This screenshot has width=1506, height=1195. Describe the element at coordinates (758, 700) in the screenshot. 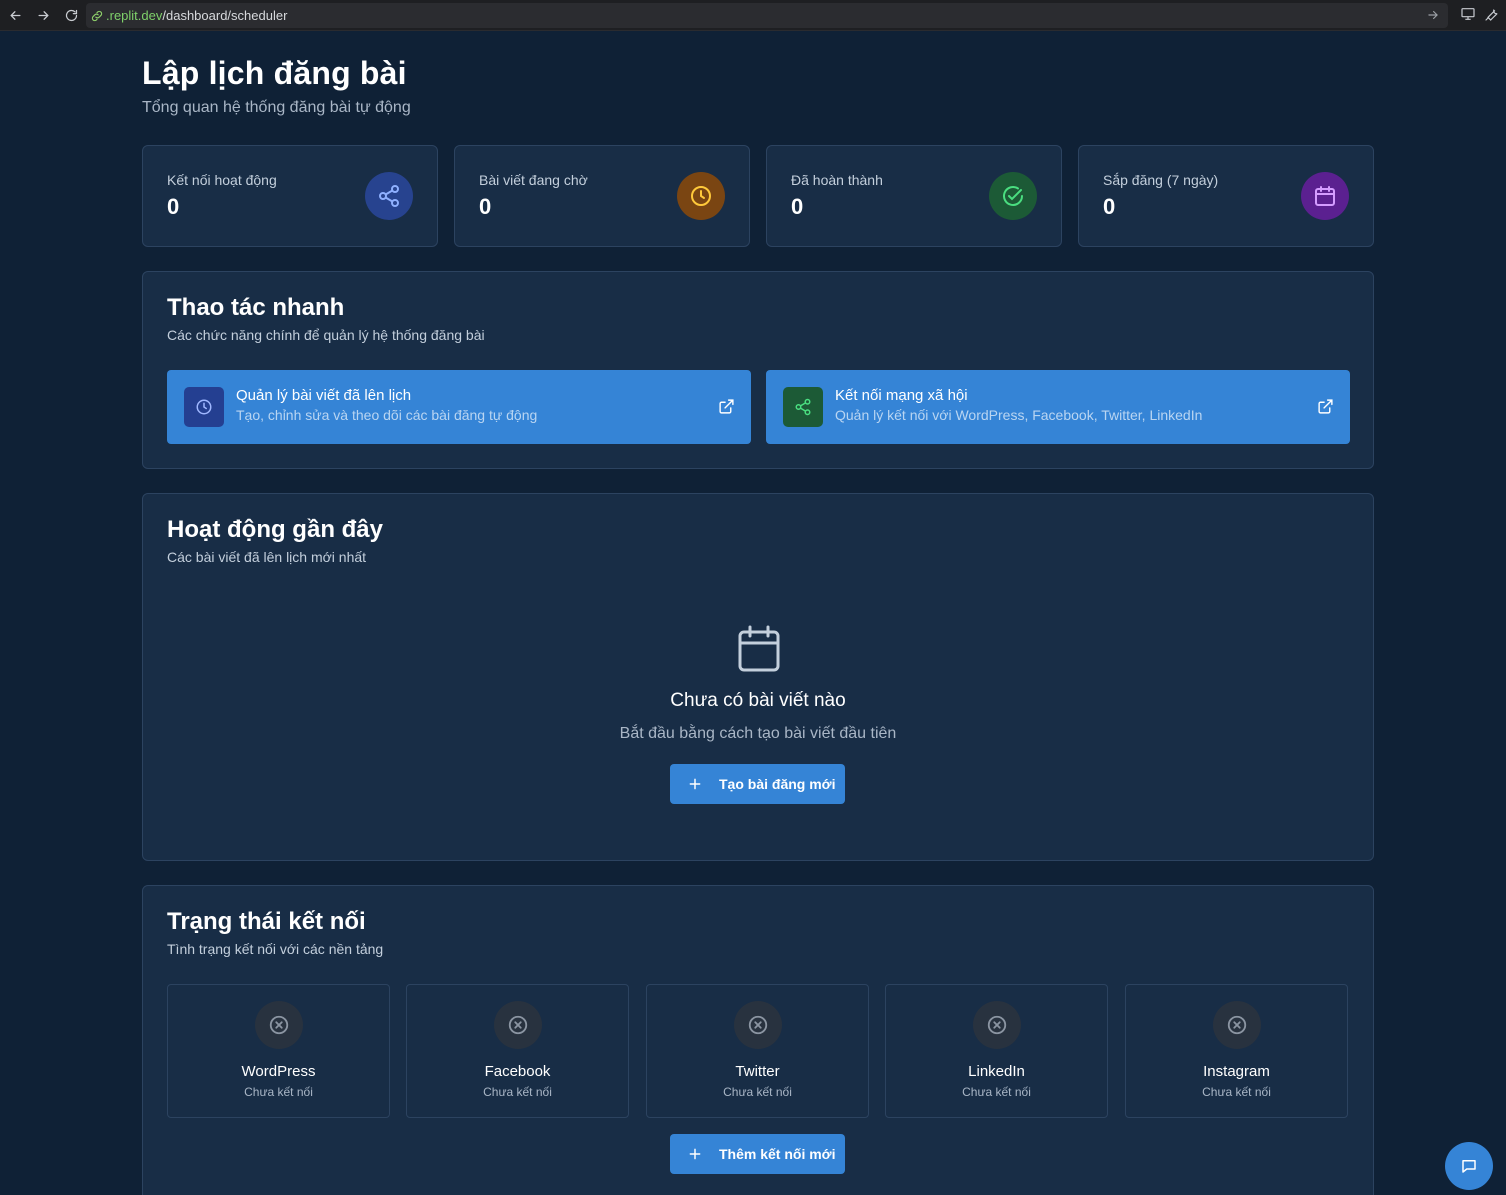

I see `empty-state-title: Chưa có bài viết nào` at that location.